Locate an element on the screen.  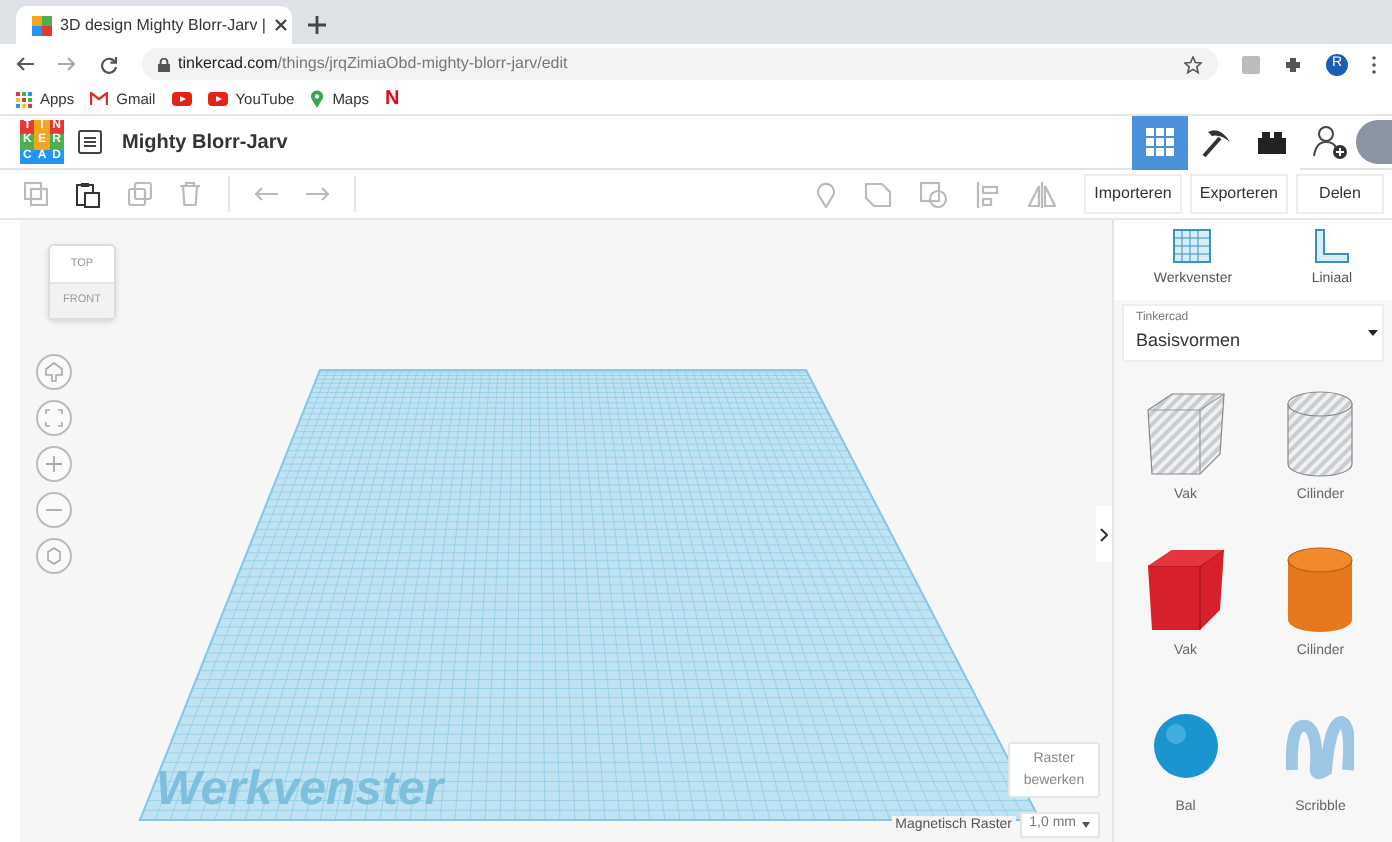
chevron-right-icon is located at coordinates (1104, 534).